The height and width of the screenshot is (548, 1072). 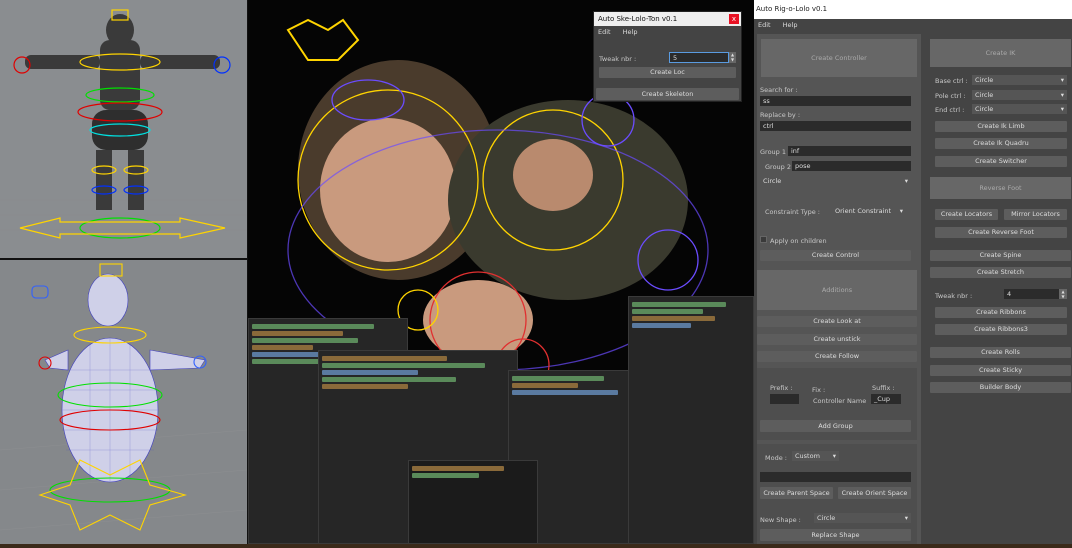 What do you see at coordinates (837, 339) in the screenshot?
I see `create-unstick-button: Create unstick` at bounding box center [837, 339].